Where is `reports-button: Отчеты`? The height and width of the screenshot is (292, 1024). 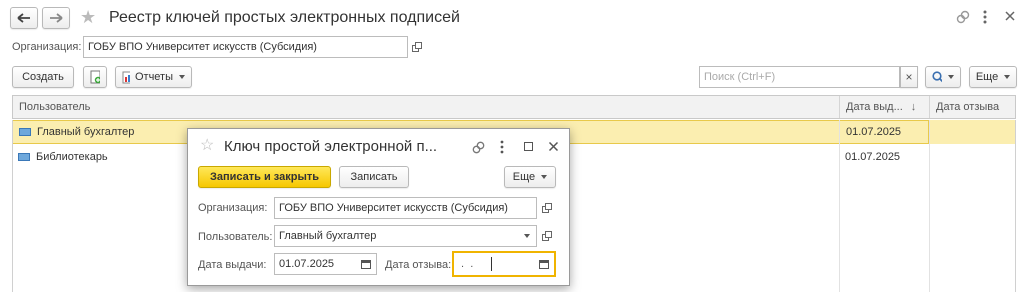 reports-button: Отчеты is located at coordinates (153, 77).